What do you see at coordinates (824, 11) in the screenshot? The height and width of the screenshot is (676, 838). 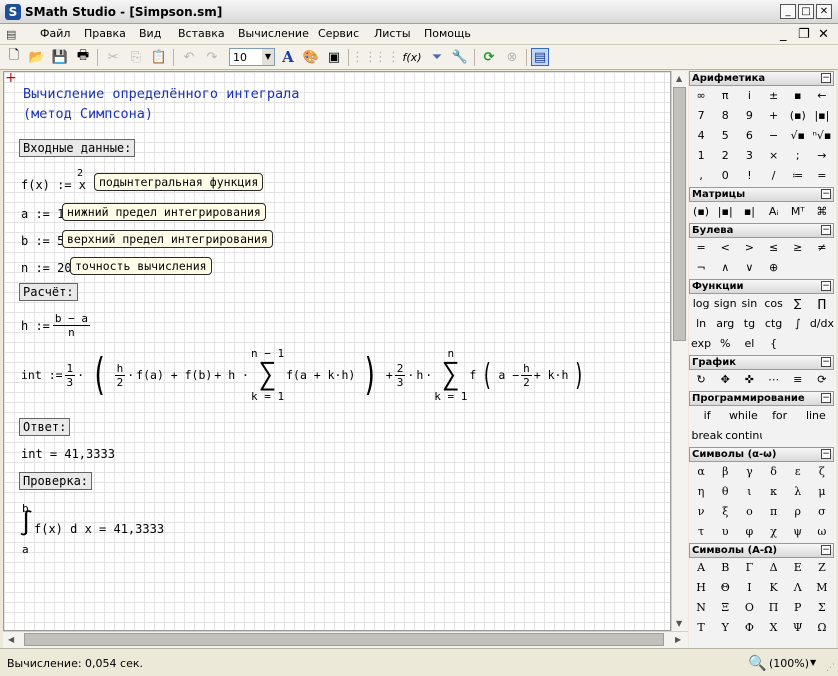 I see `close-button: ✕` at bounding box center [824, 11].